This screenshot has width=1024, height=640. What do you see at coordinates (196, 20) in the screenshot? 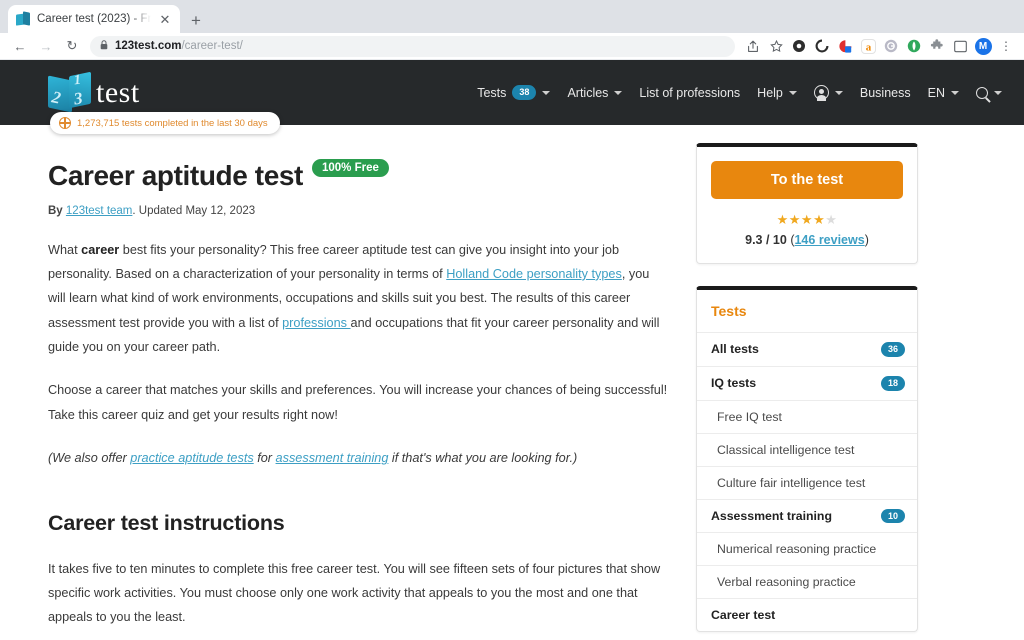
I see `new-tab-button: +` at bounding box center [196, 20].